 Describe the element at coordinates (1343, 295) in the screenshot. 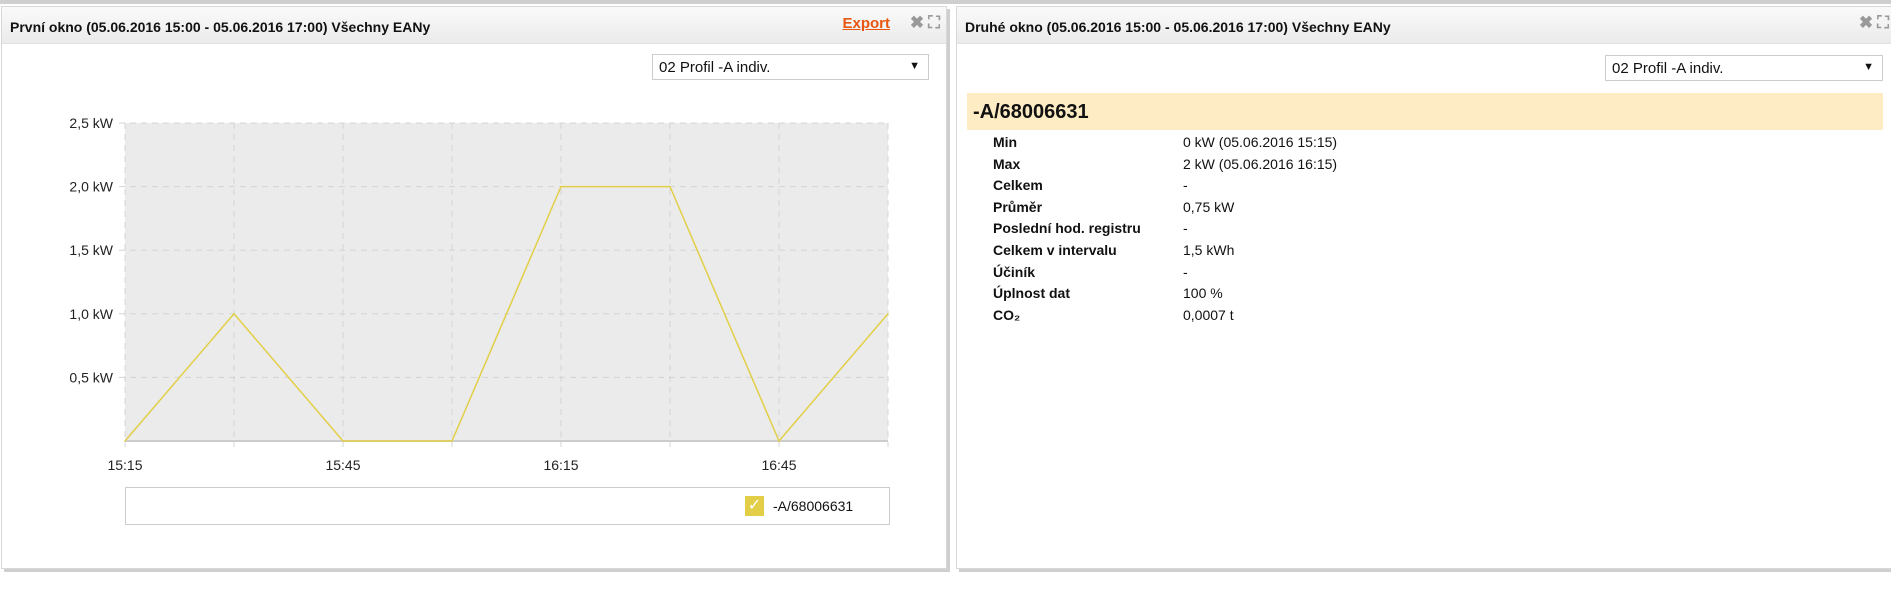

I see `stat-row: Úplnost dat 100 %` at that location.